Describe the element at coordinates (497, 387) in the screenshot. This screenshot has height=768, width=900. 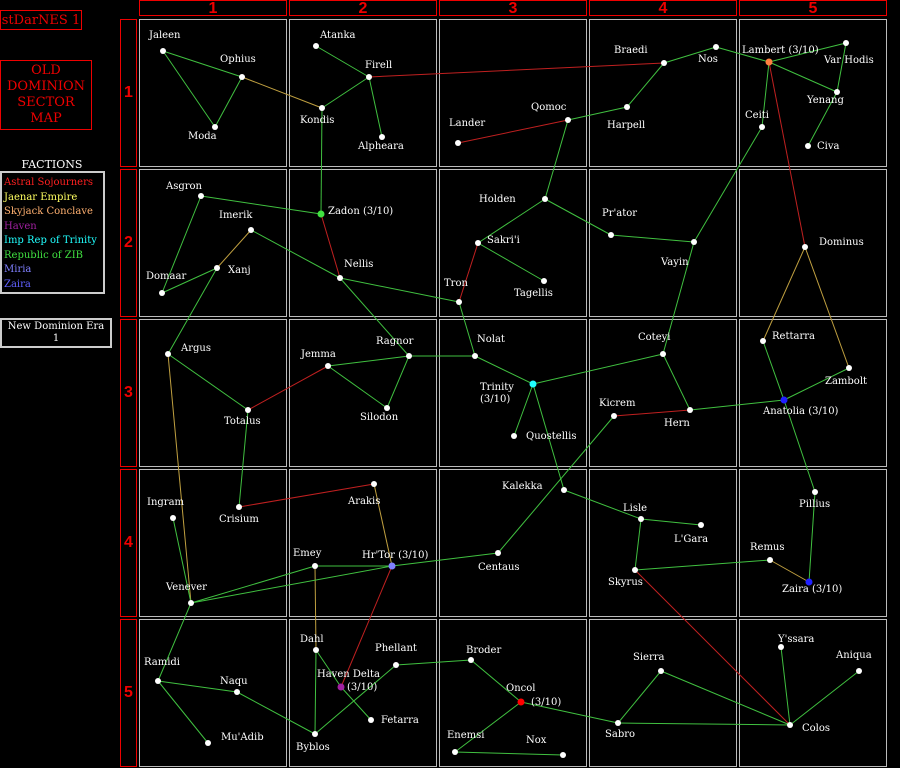
I see `system-trinity-label: Trinity` at that location.